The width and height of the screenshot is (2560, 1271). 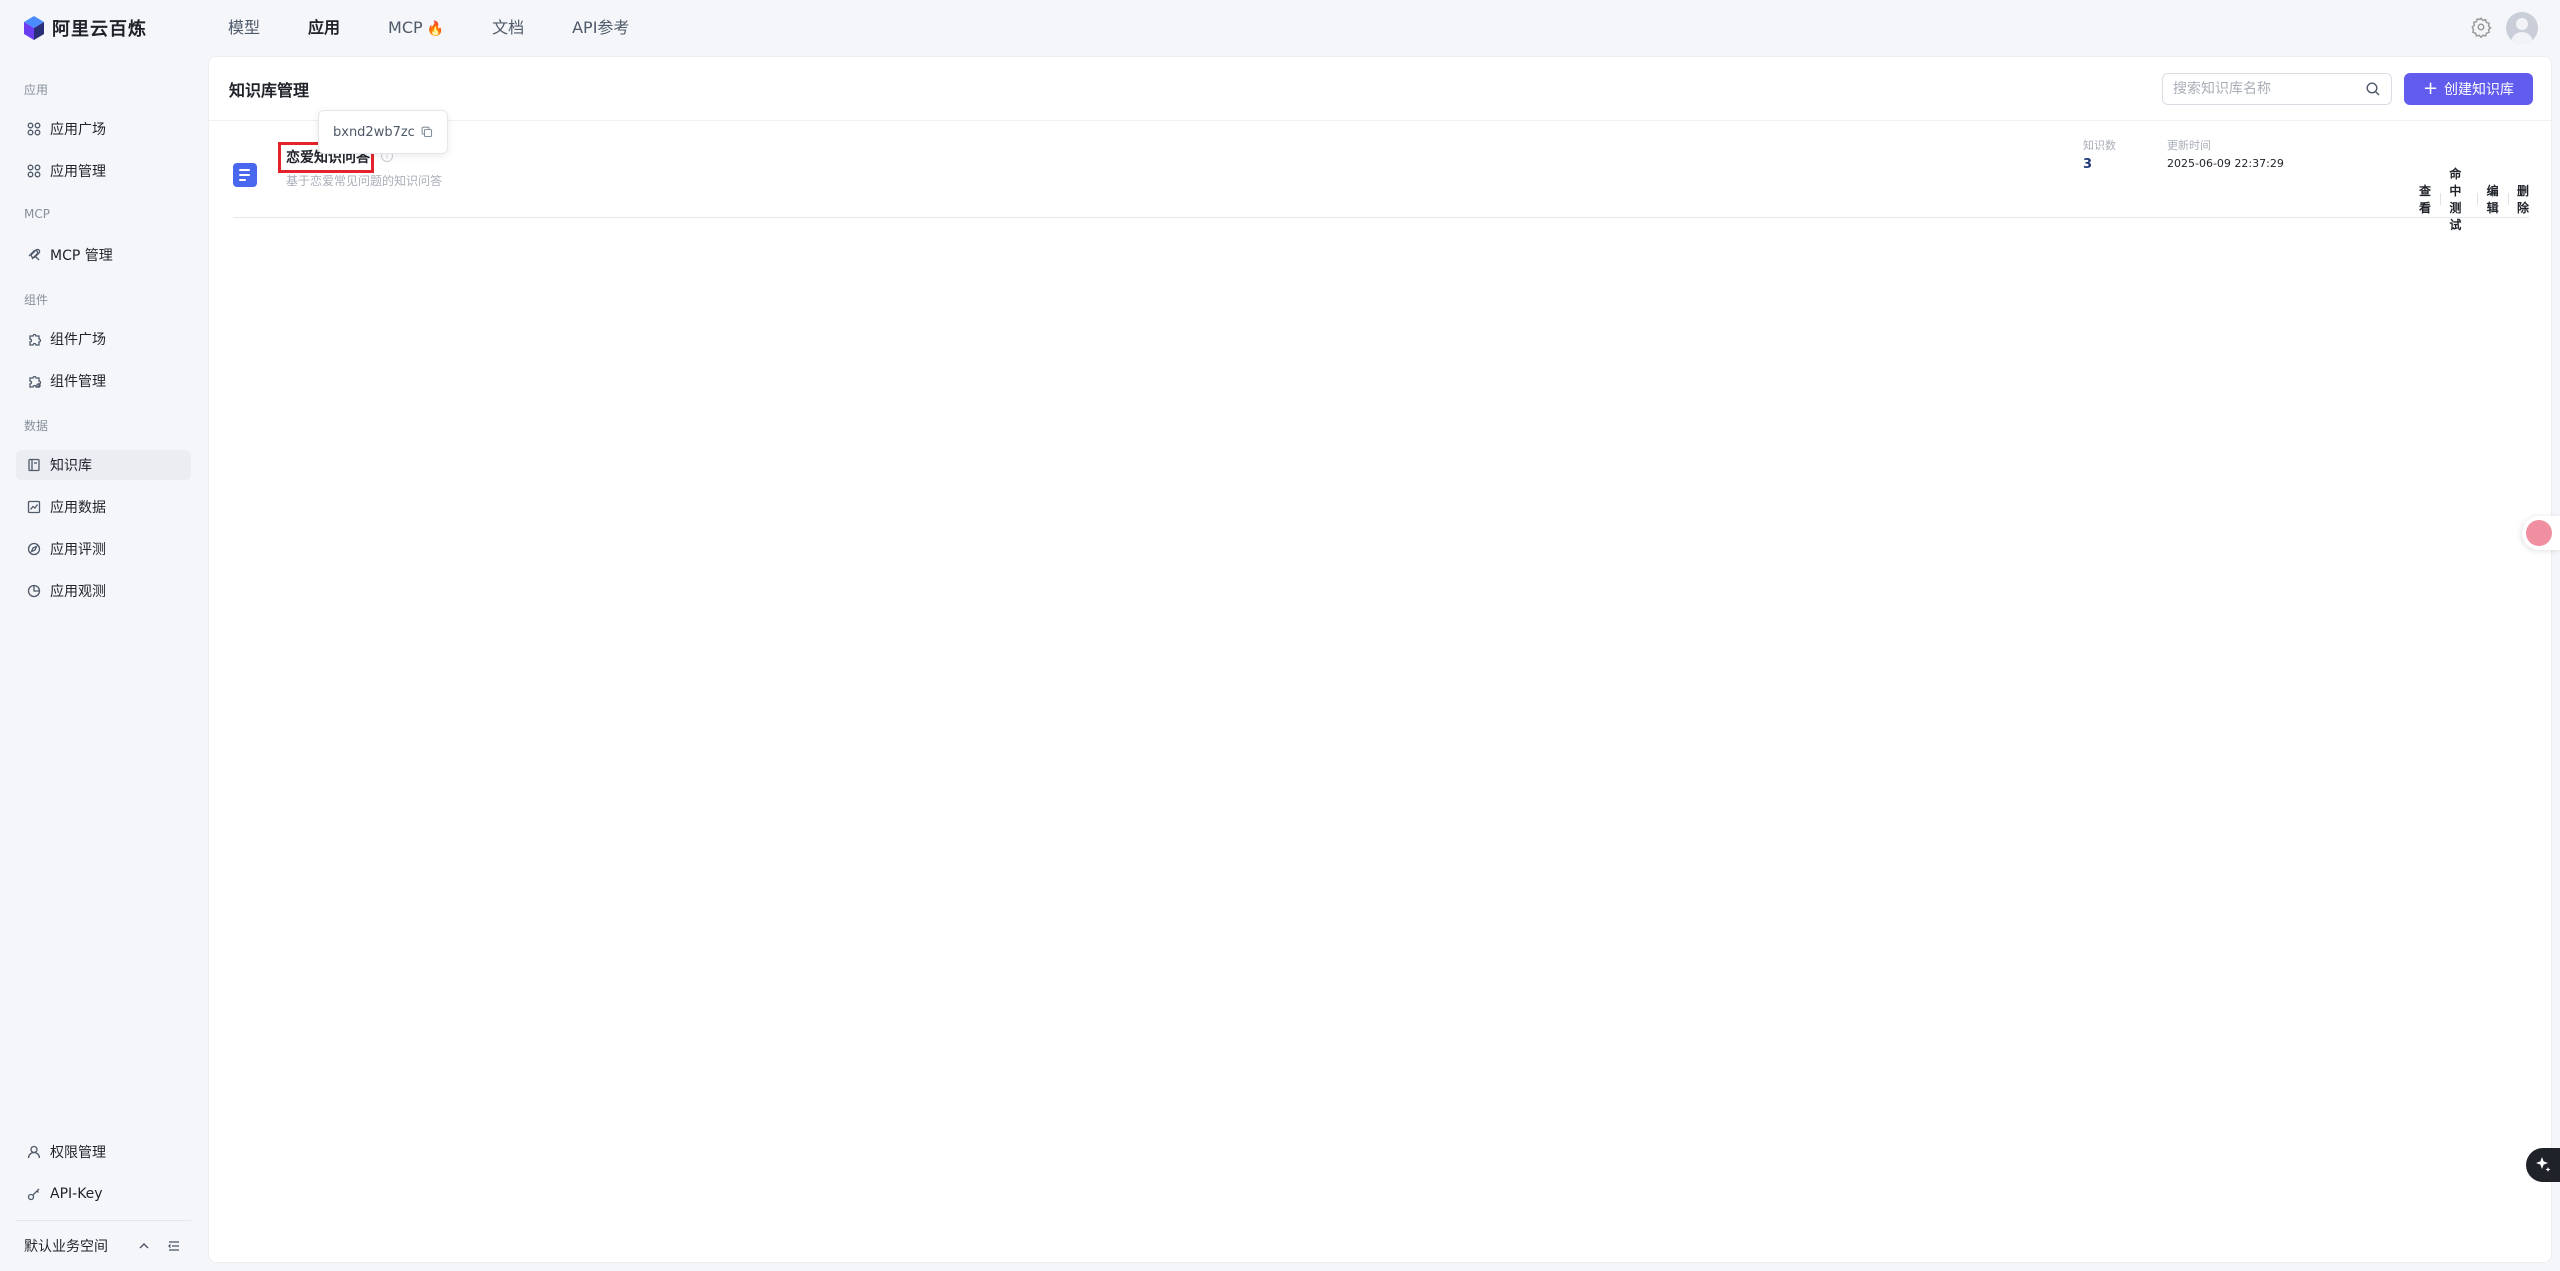 What do you see at coordinates (103, 465) in the screenshot?
I see `sidebar-item-knowledge-base: 知识库` at bounding box center [103, 465].